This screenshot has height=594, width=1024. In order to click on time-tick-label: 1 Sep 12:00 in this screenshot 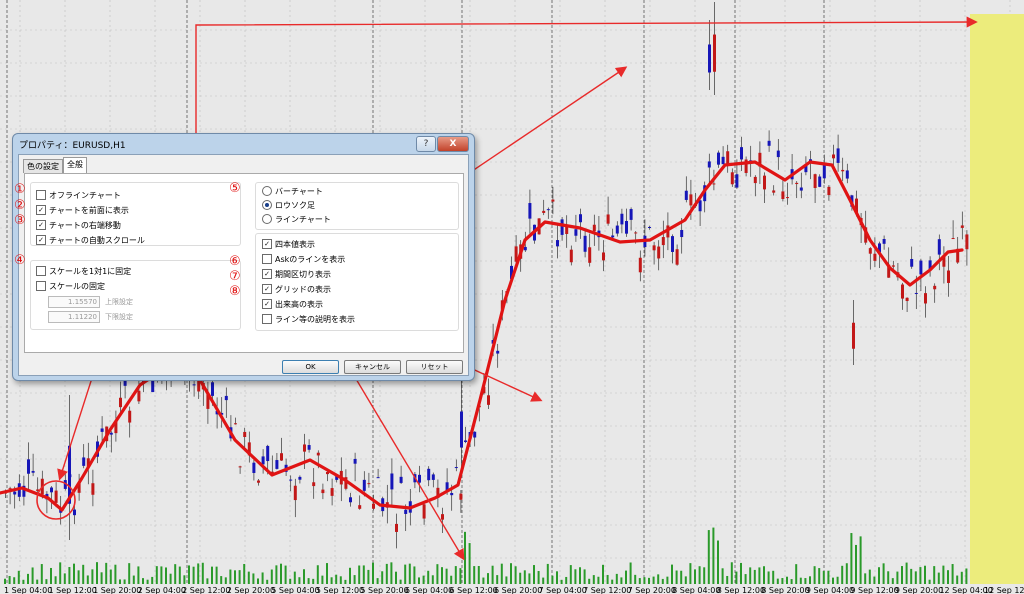, I will do `click(73, 590)`.